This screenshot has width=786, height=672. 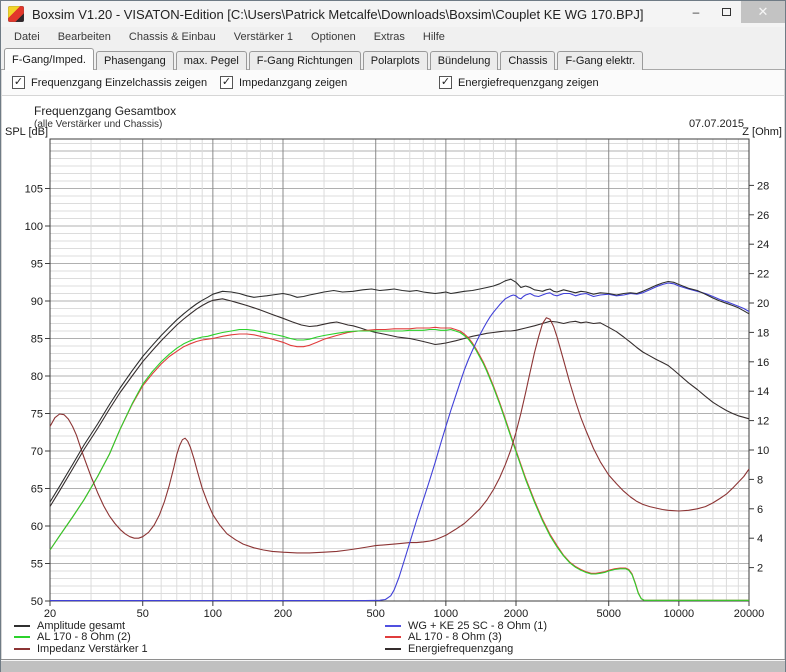 I want to click on tab-fgang-richtungen: F-Gang Richtungen, so click(x=304, y=60).